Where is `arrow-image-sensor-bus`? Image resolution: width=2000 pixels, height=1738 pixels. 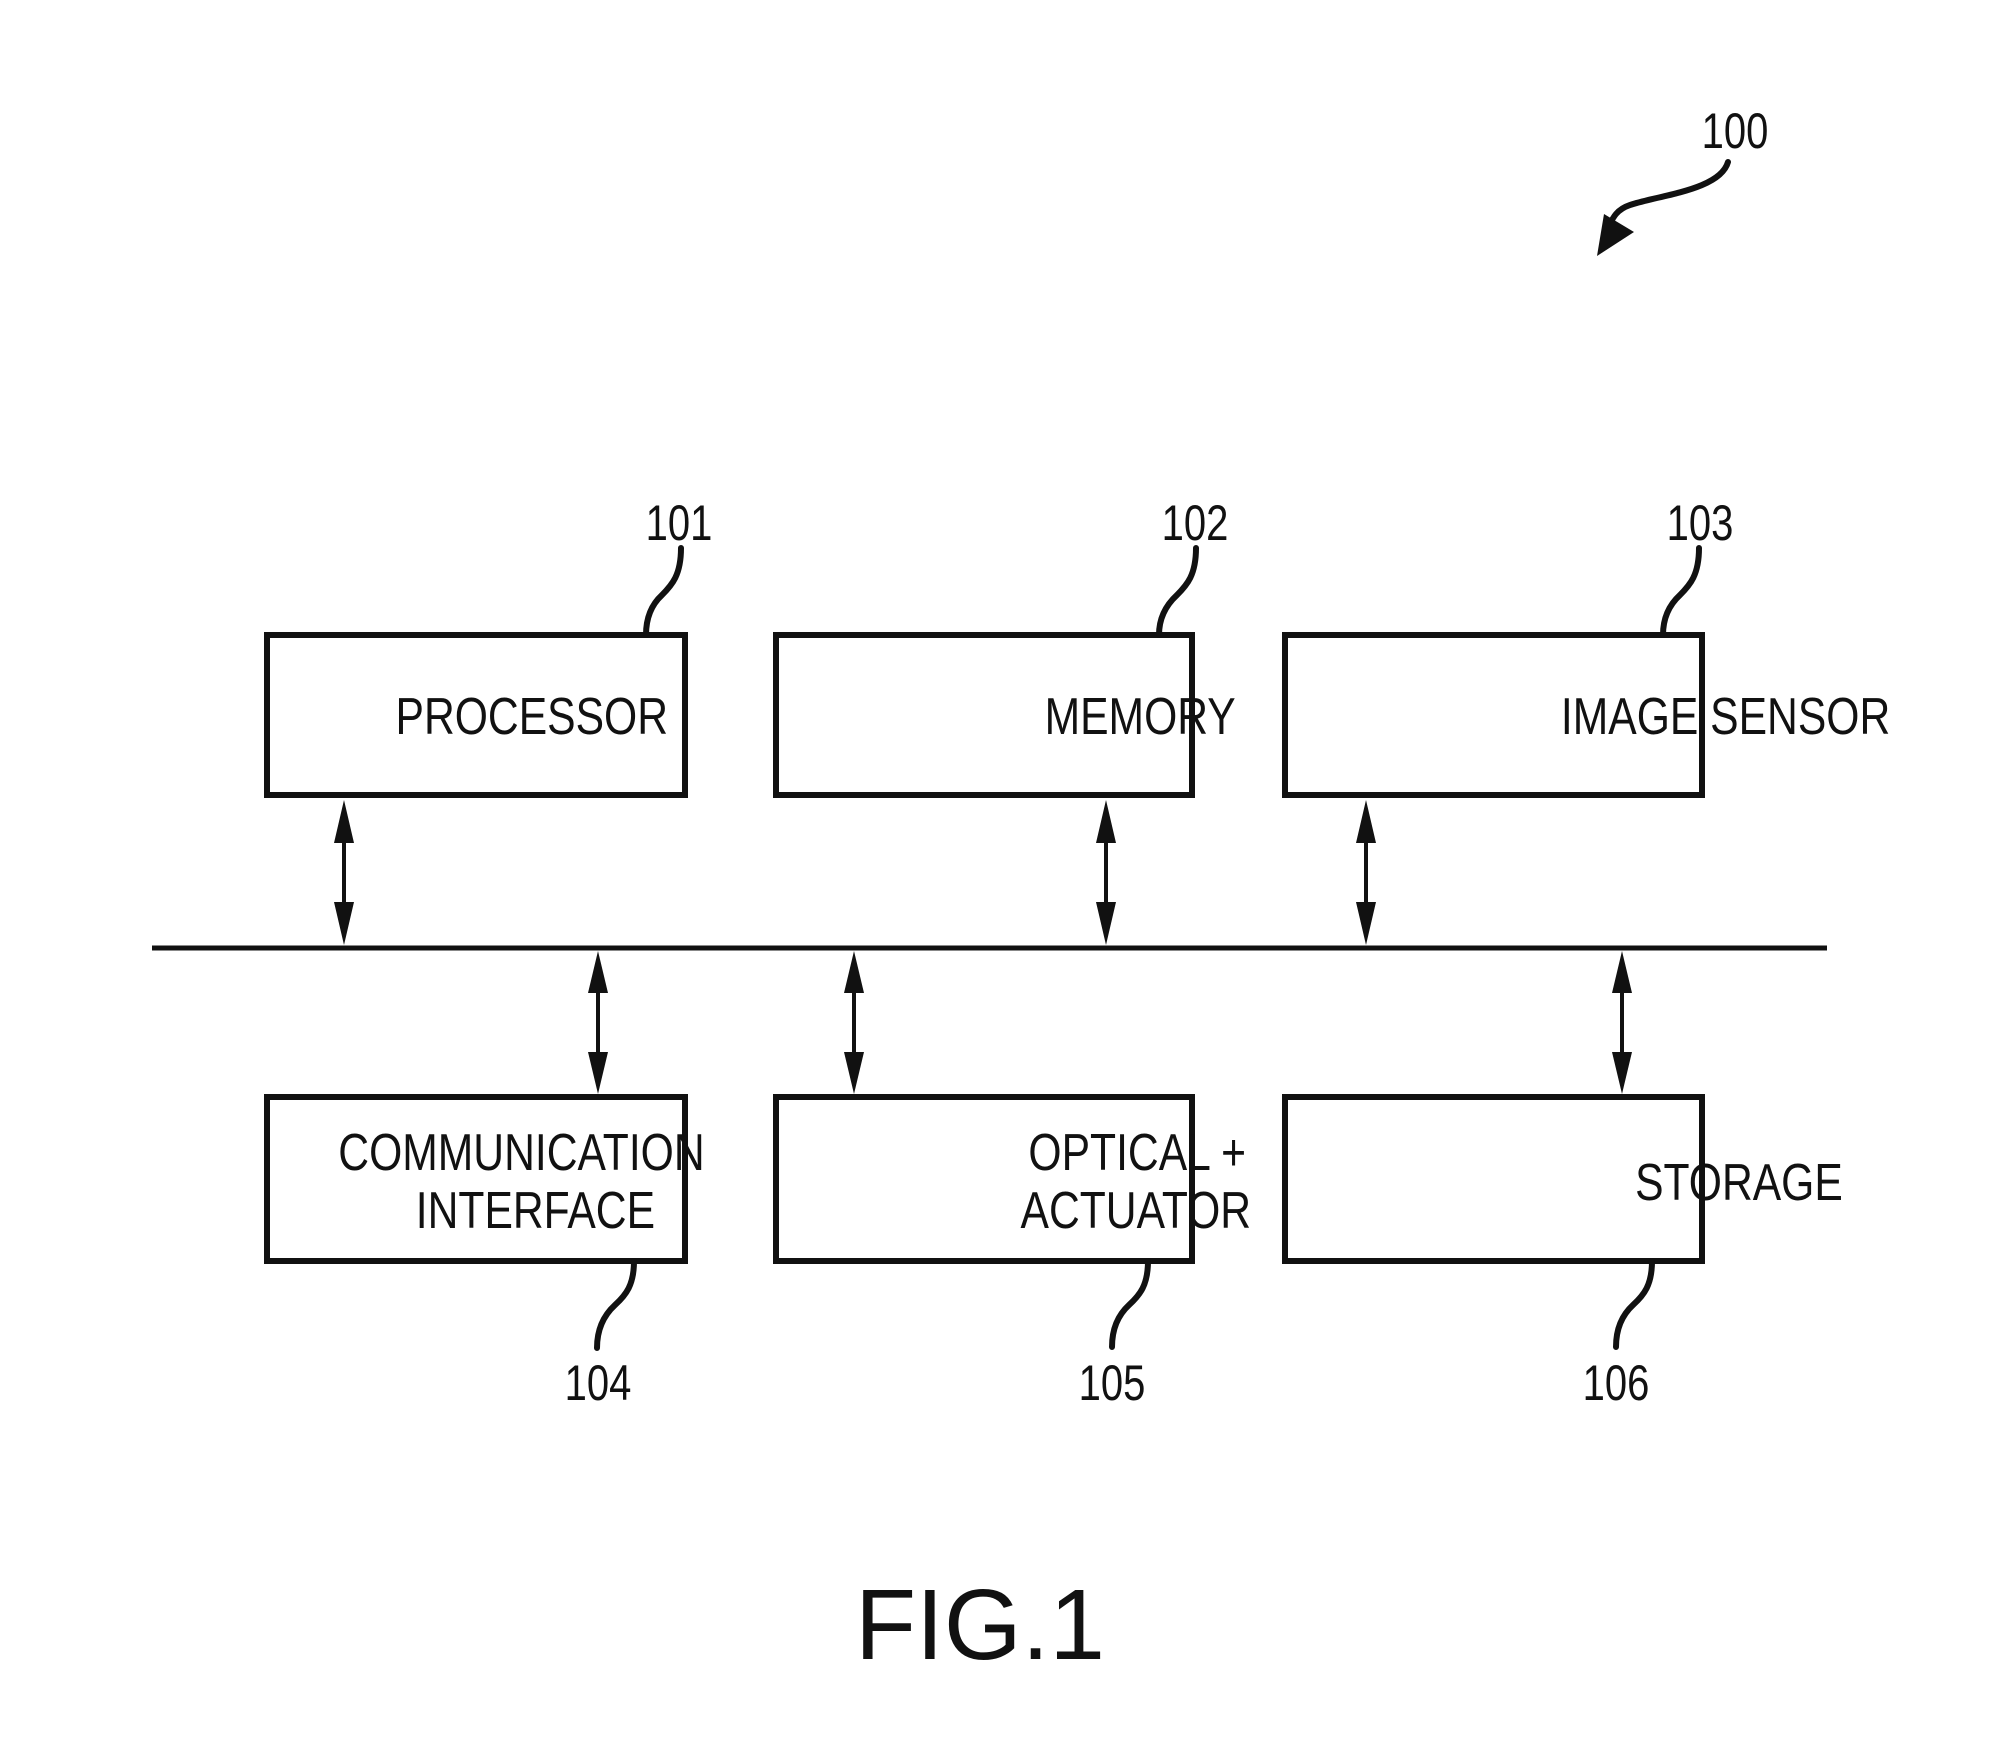
arrow-image-sensor-bus is located at coordinates (1366, 872).